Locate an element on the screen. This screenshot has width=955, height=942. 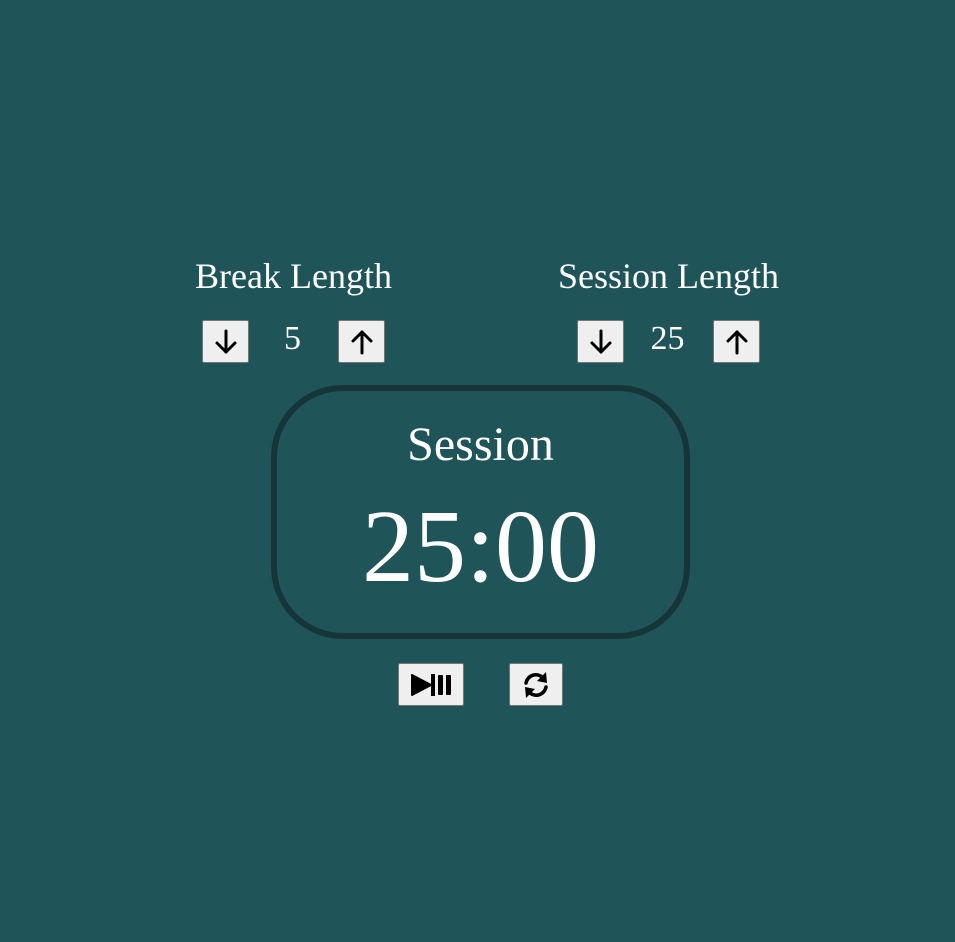
session-length-label: Session Length is located at coordinates (668, 276).